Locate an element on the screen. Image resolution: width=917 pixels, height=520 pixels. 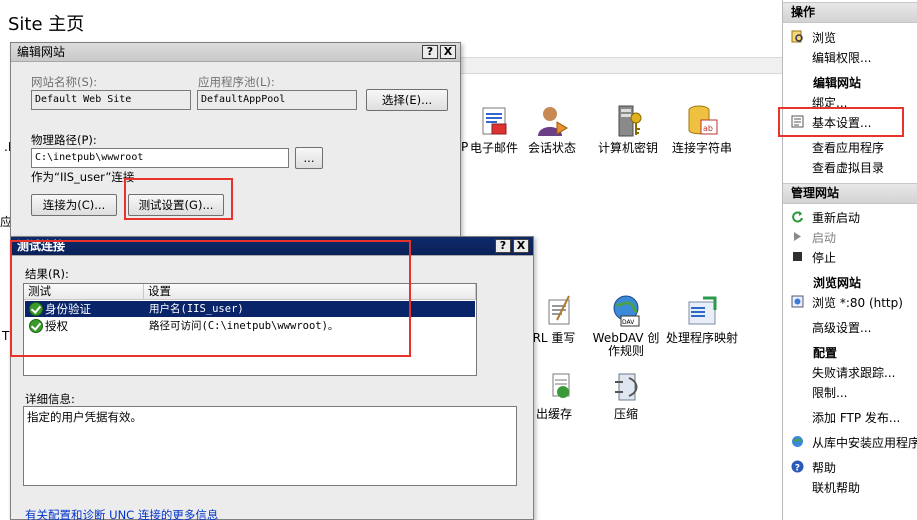
edit-site-title: 编辑网站 is located at coordinates (235, 52).